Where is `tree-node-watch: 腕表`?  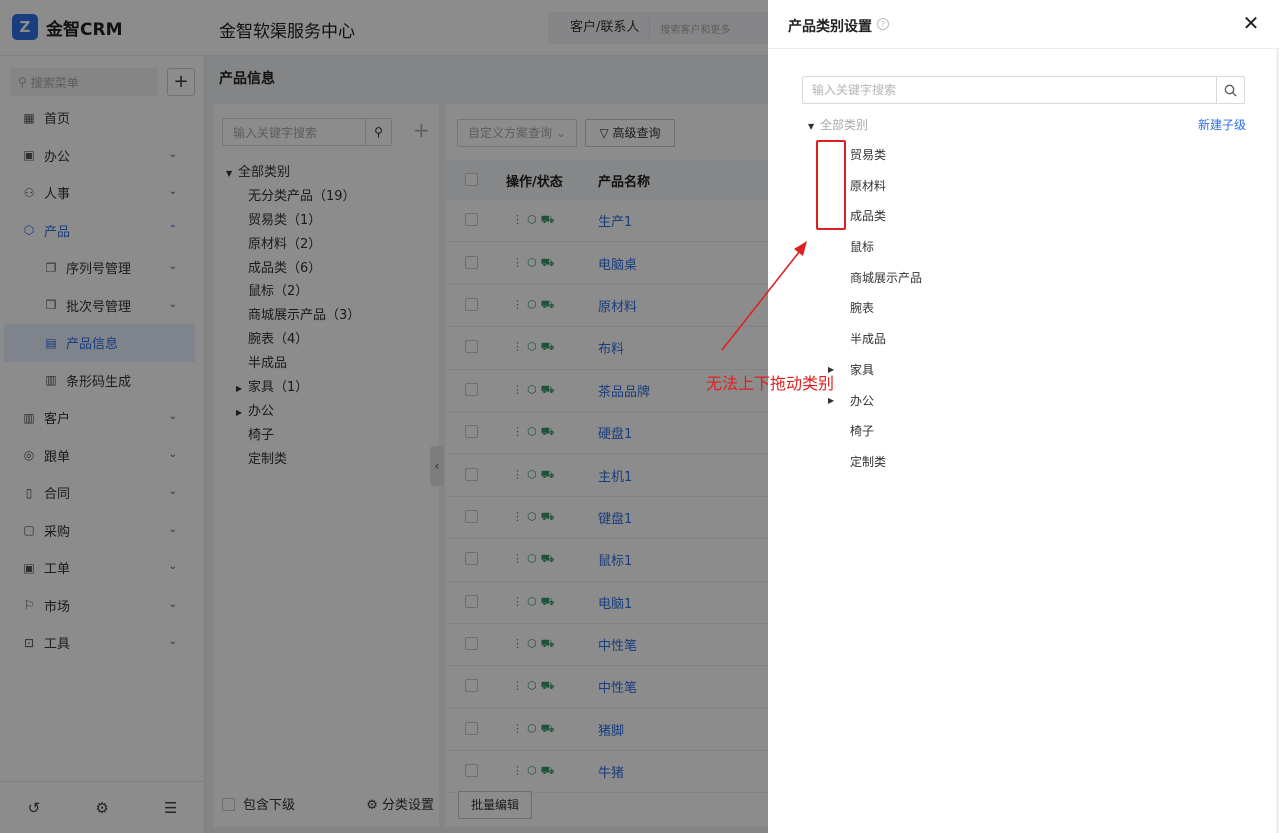
tree-node-watch: 腕表 is located at coordinates (1018, 308).